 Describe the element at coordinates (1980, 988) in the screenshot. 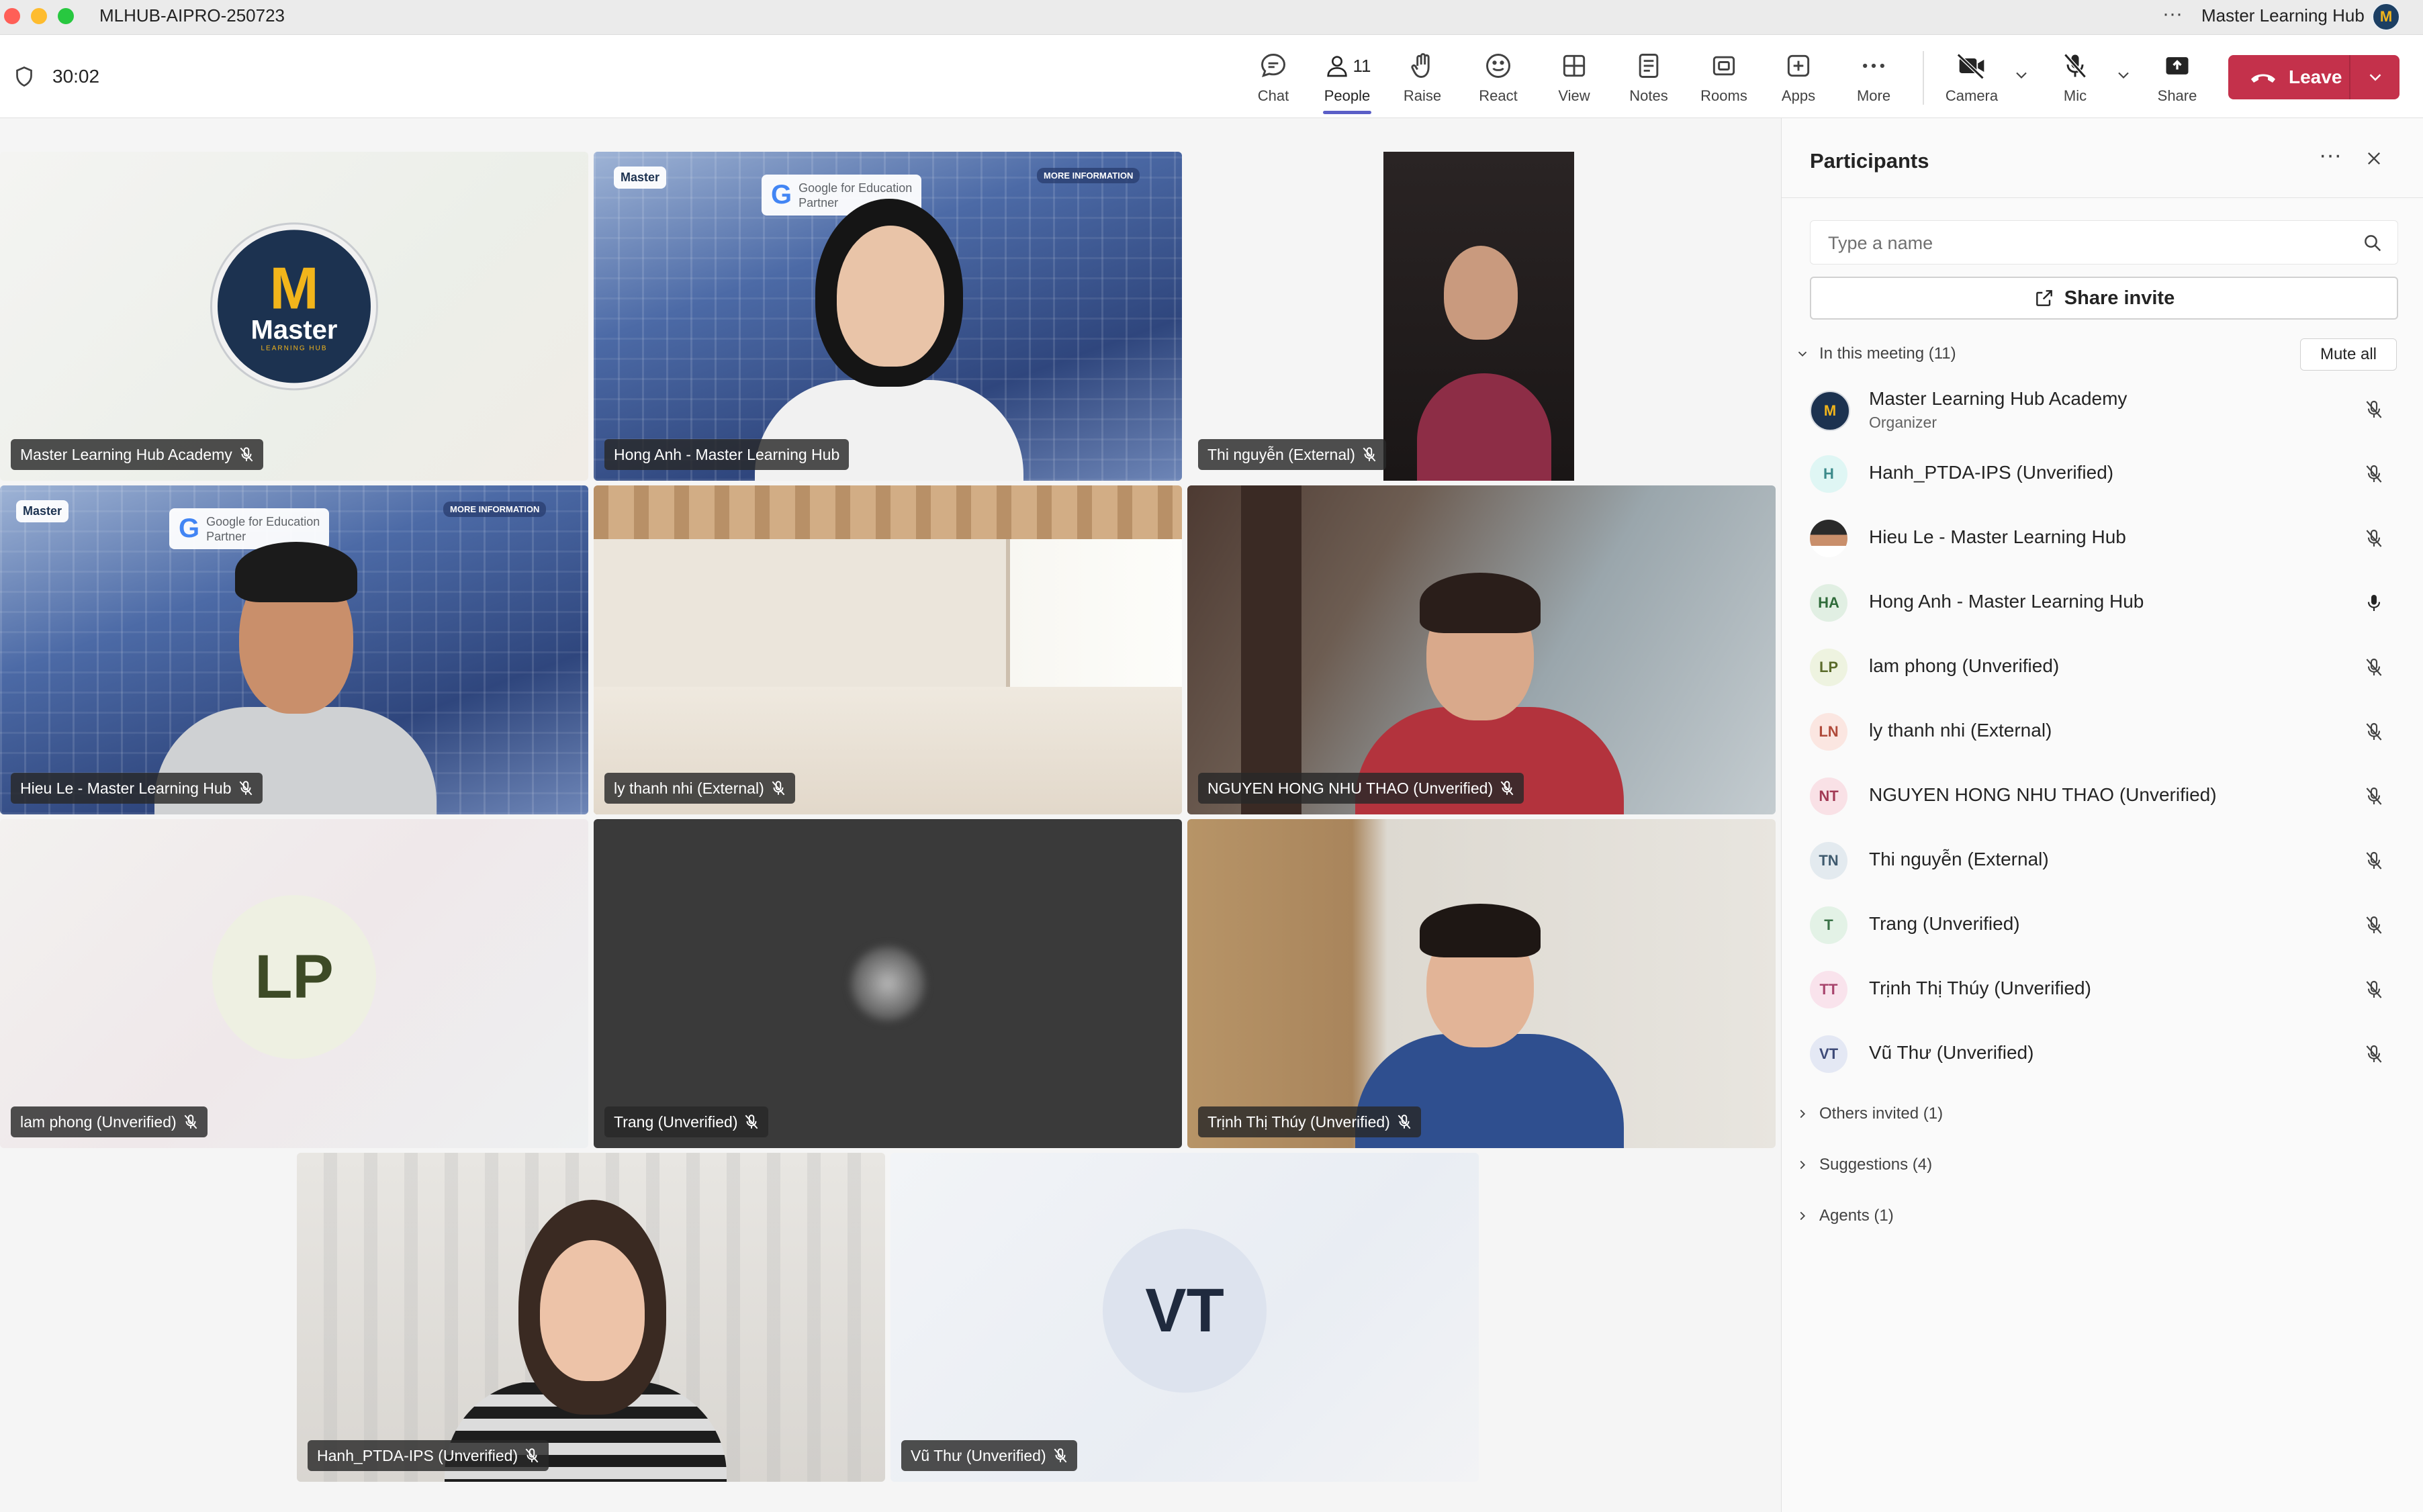

I see `participant-name: Trịnh Thị Thúy (Unverified)` at that location.